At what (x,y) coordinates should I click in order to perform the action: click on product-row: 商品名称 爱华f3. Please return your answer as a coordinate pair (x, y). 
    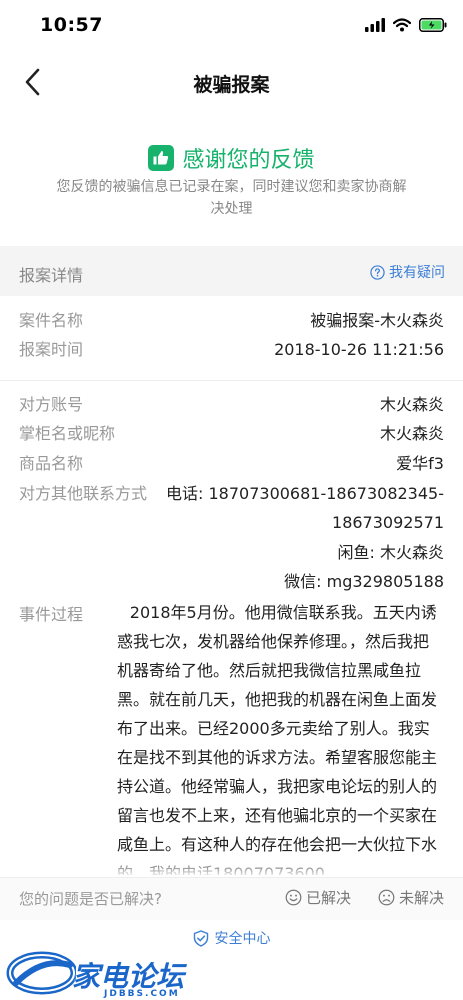
    Looking at the image, I should click on (231, 464).